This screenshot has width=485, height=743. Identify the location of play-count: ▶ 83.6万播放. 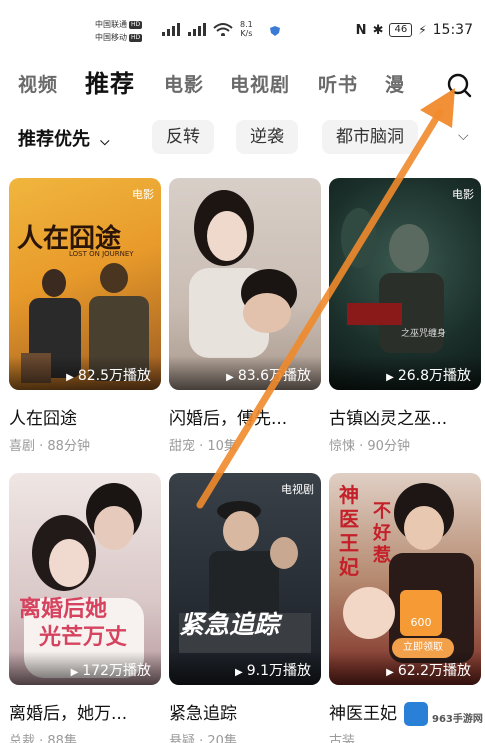
(245, 373).